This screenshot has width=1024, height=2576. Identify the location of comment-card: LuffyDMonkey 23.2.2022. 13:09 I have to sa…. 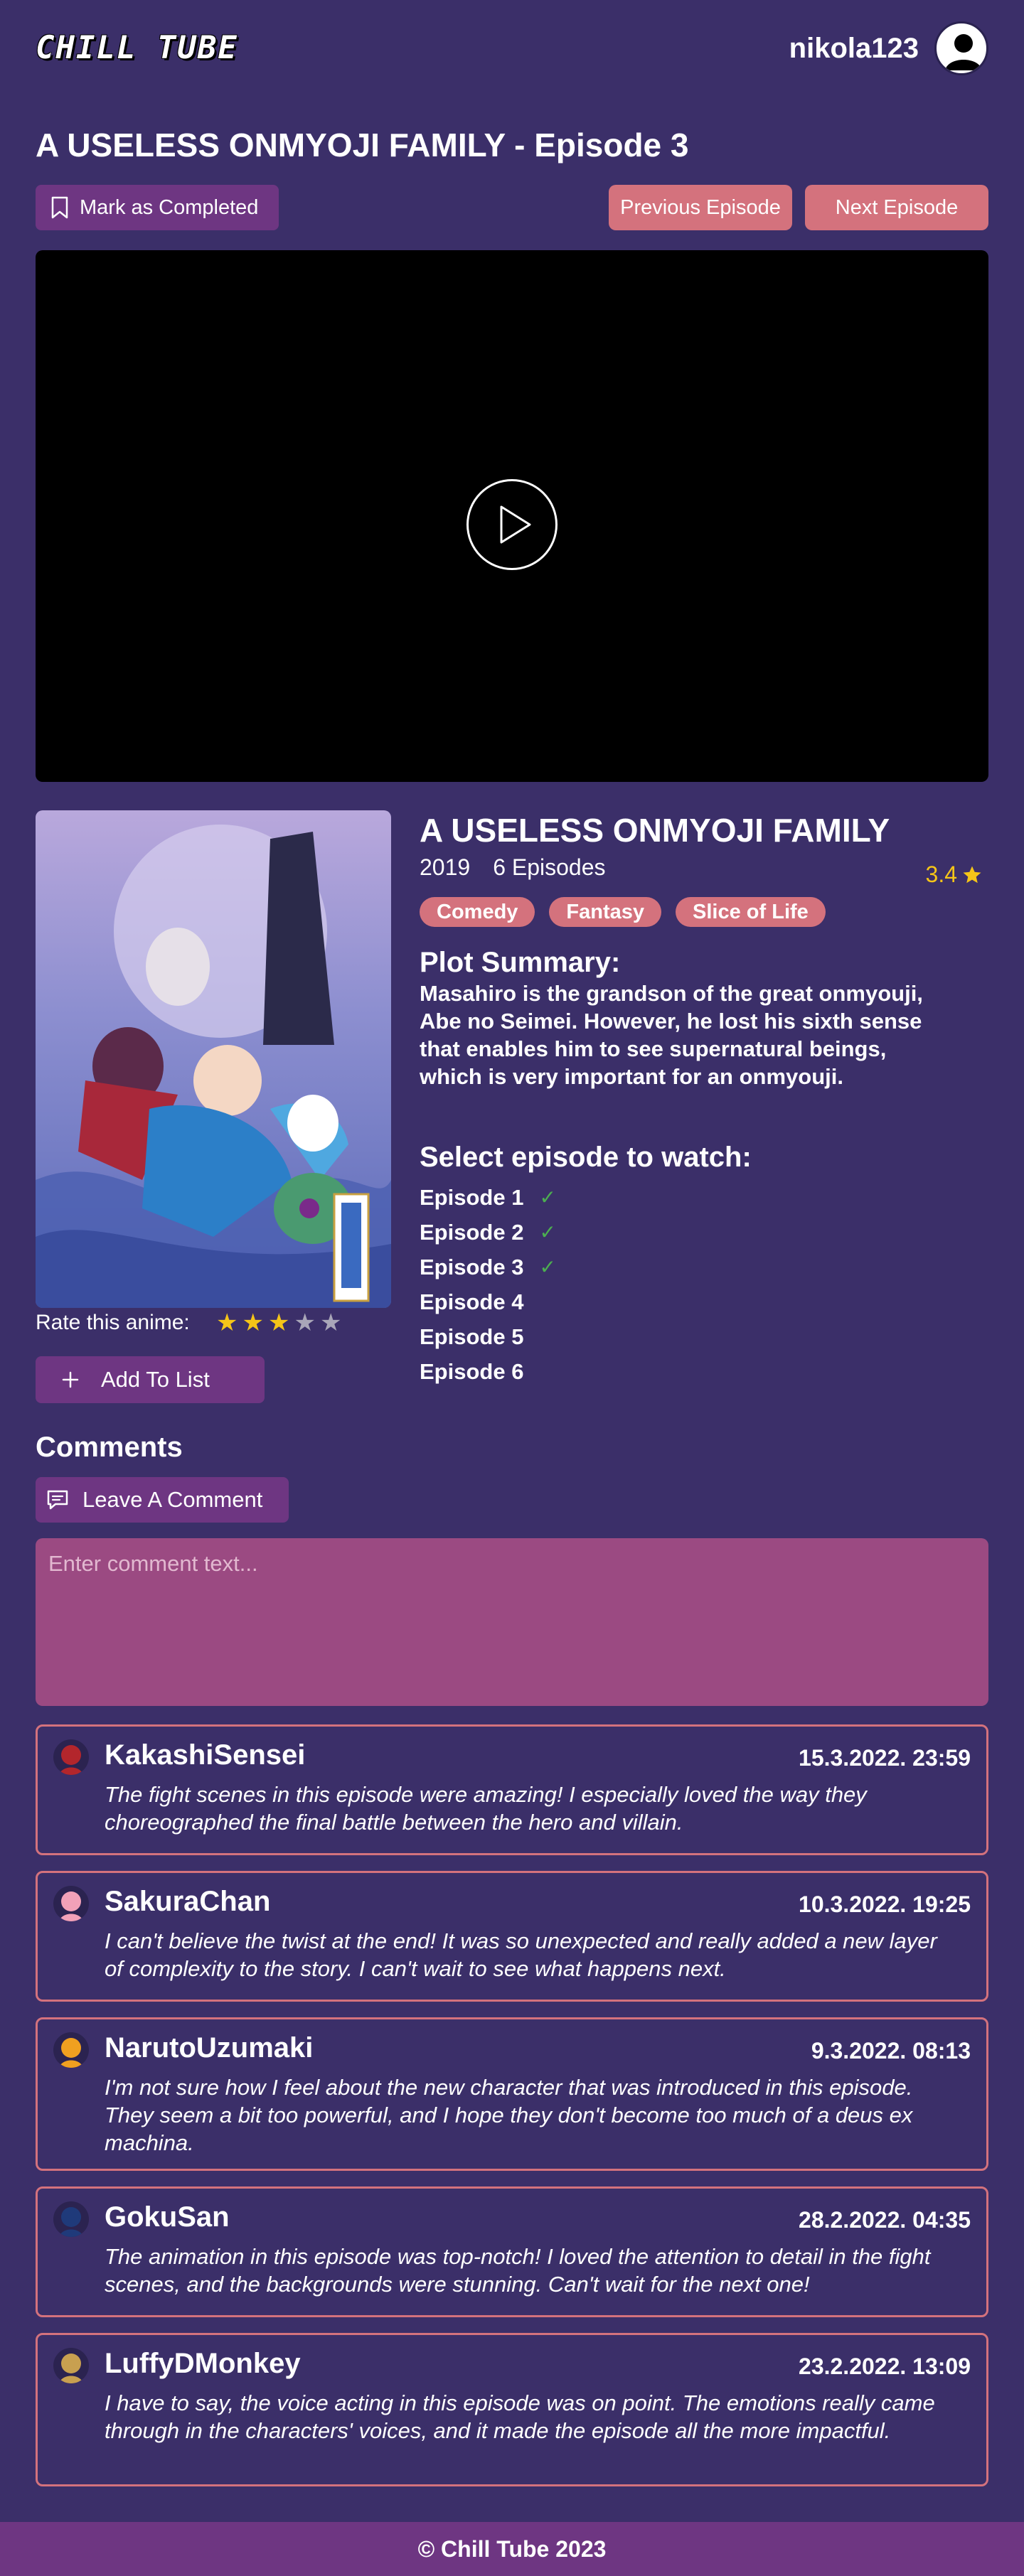
(512, 2409).